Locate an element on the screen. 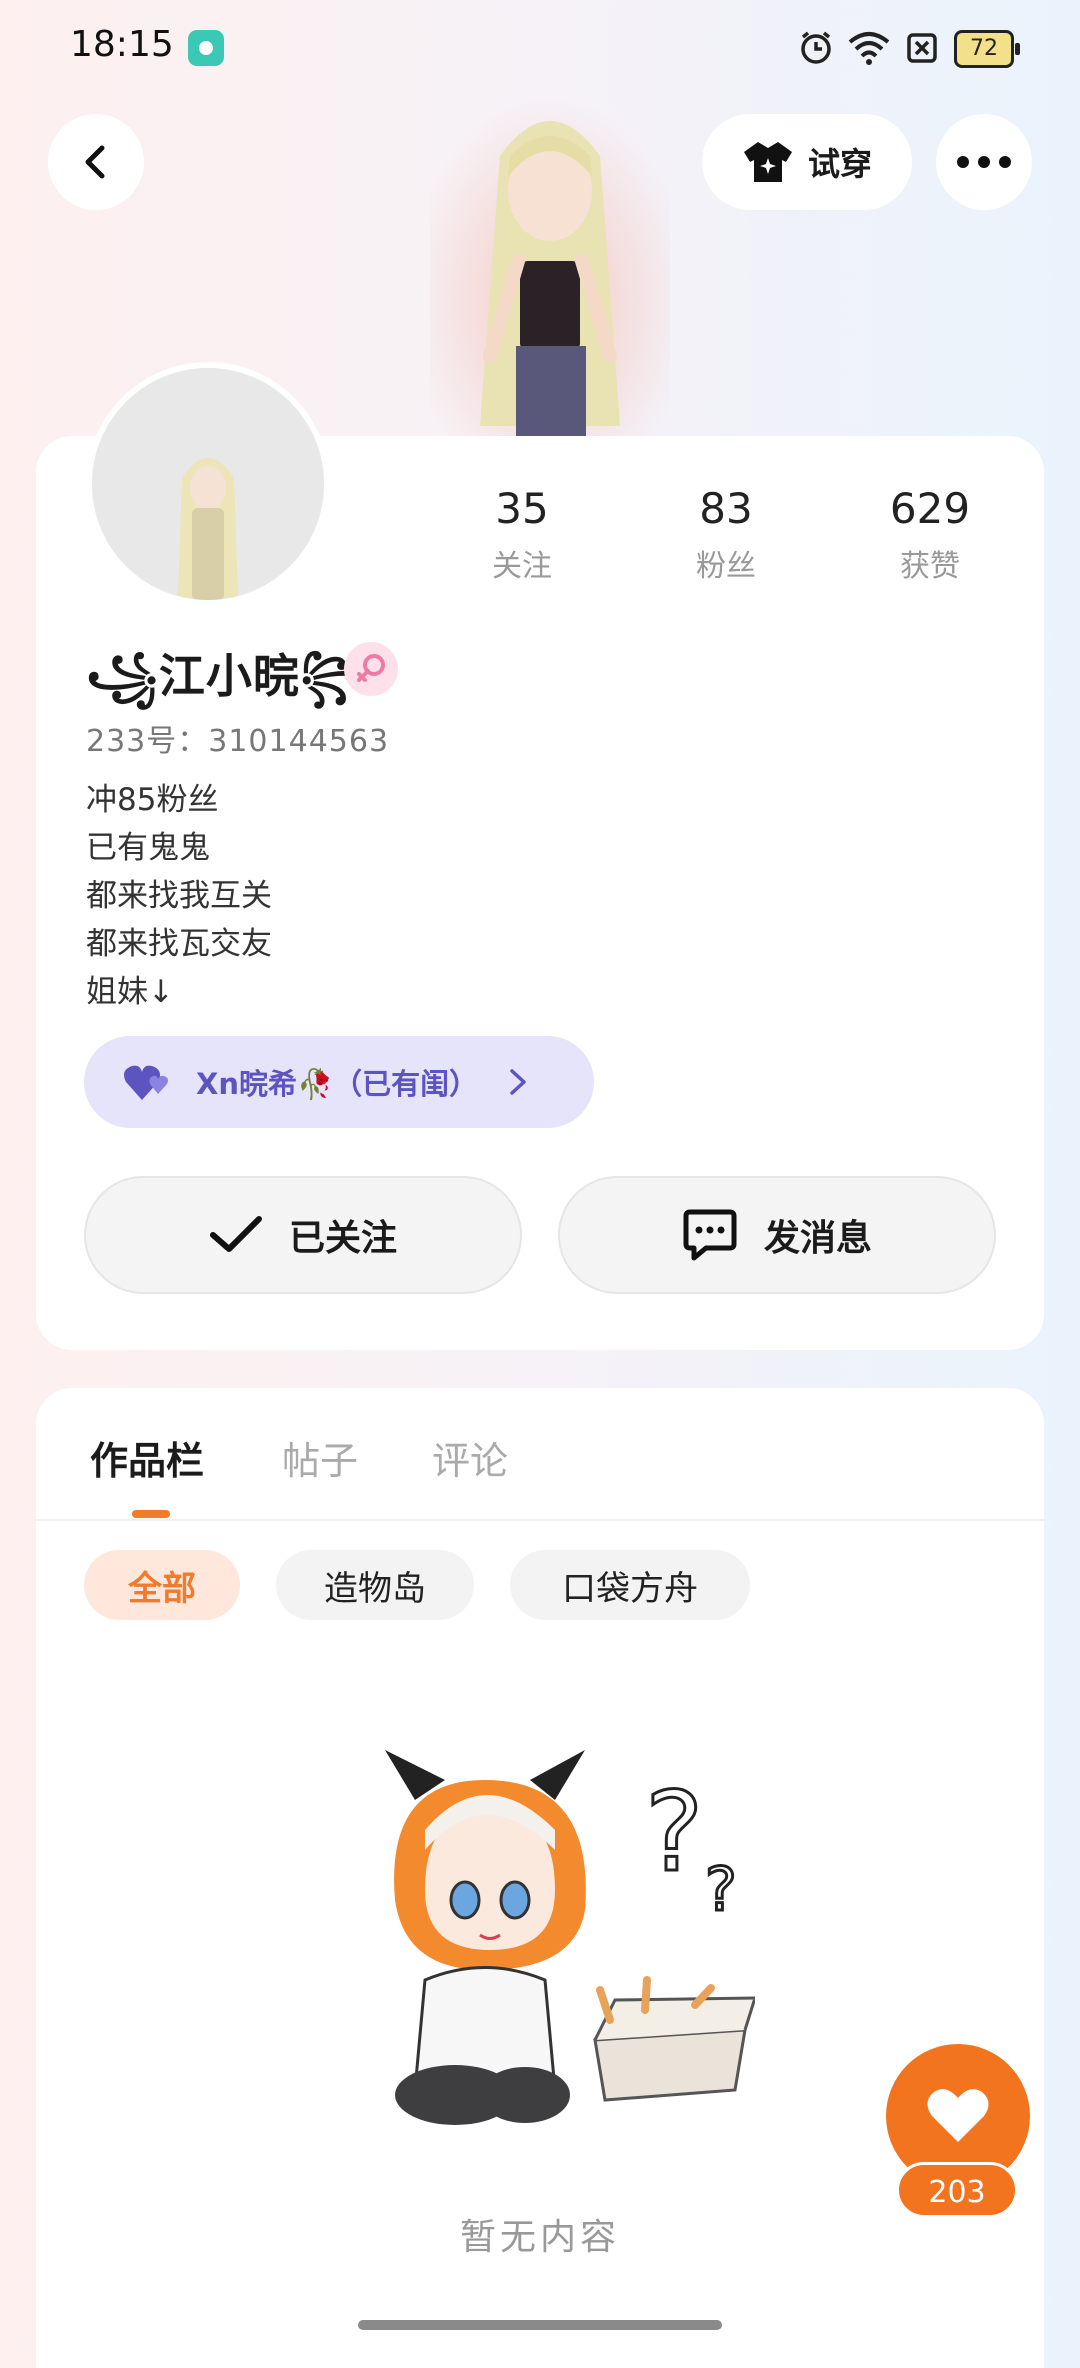  avatar-image is located at coordinates (208, 484).